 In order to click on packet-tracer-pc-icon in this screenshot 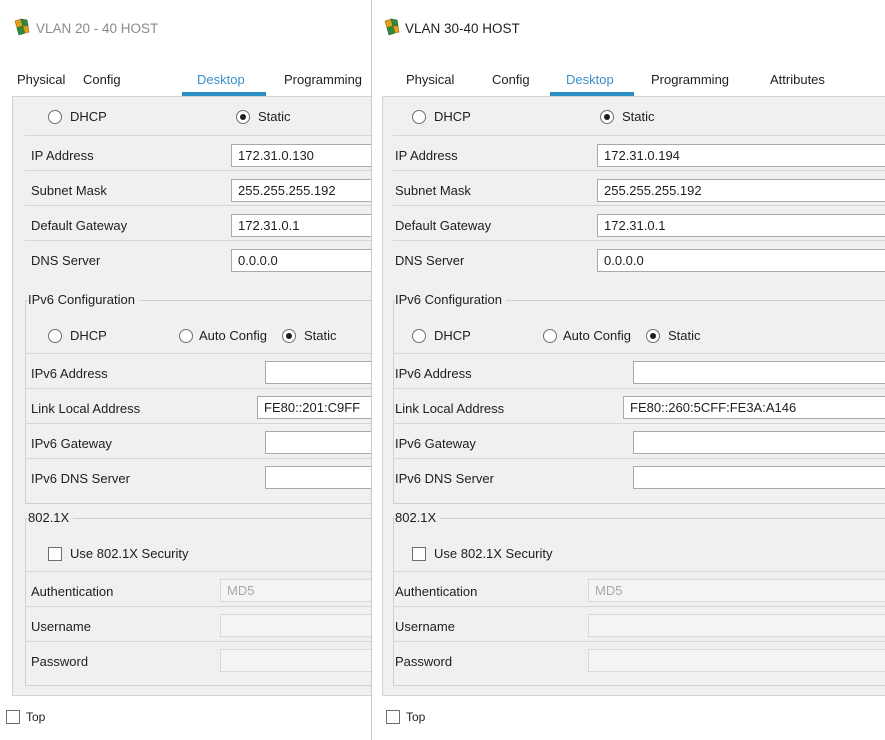, I will do `click(22, 27)`.